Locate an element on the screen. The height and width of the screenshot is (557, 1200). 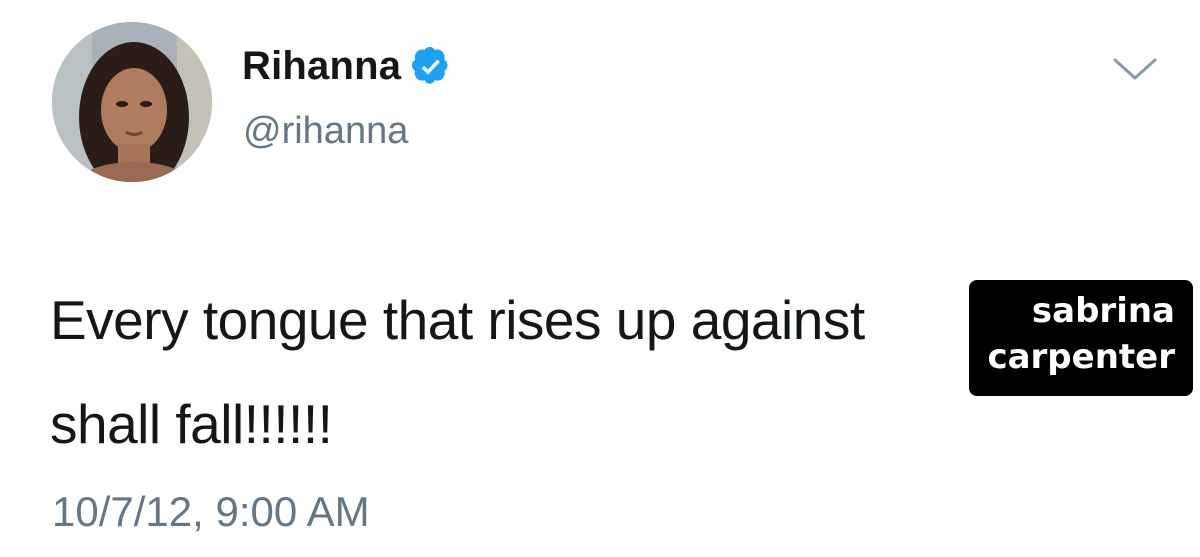
display-name-text: Rihanna is located at coordinates (322, 66).